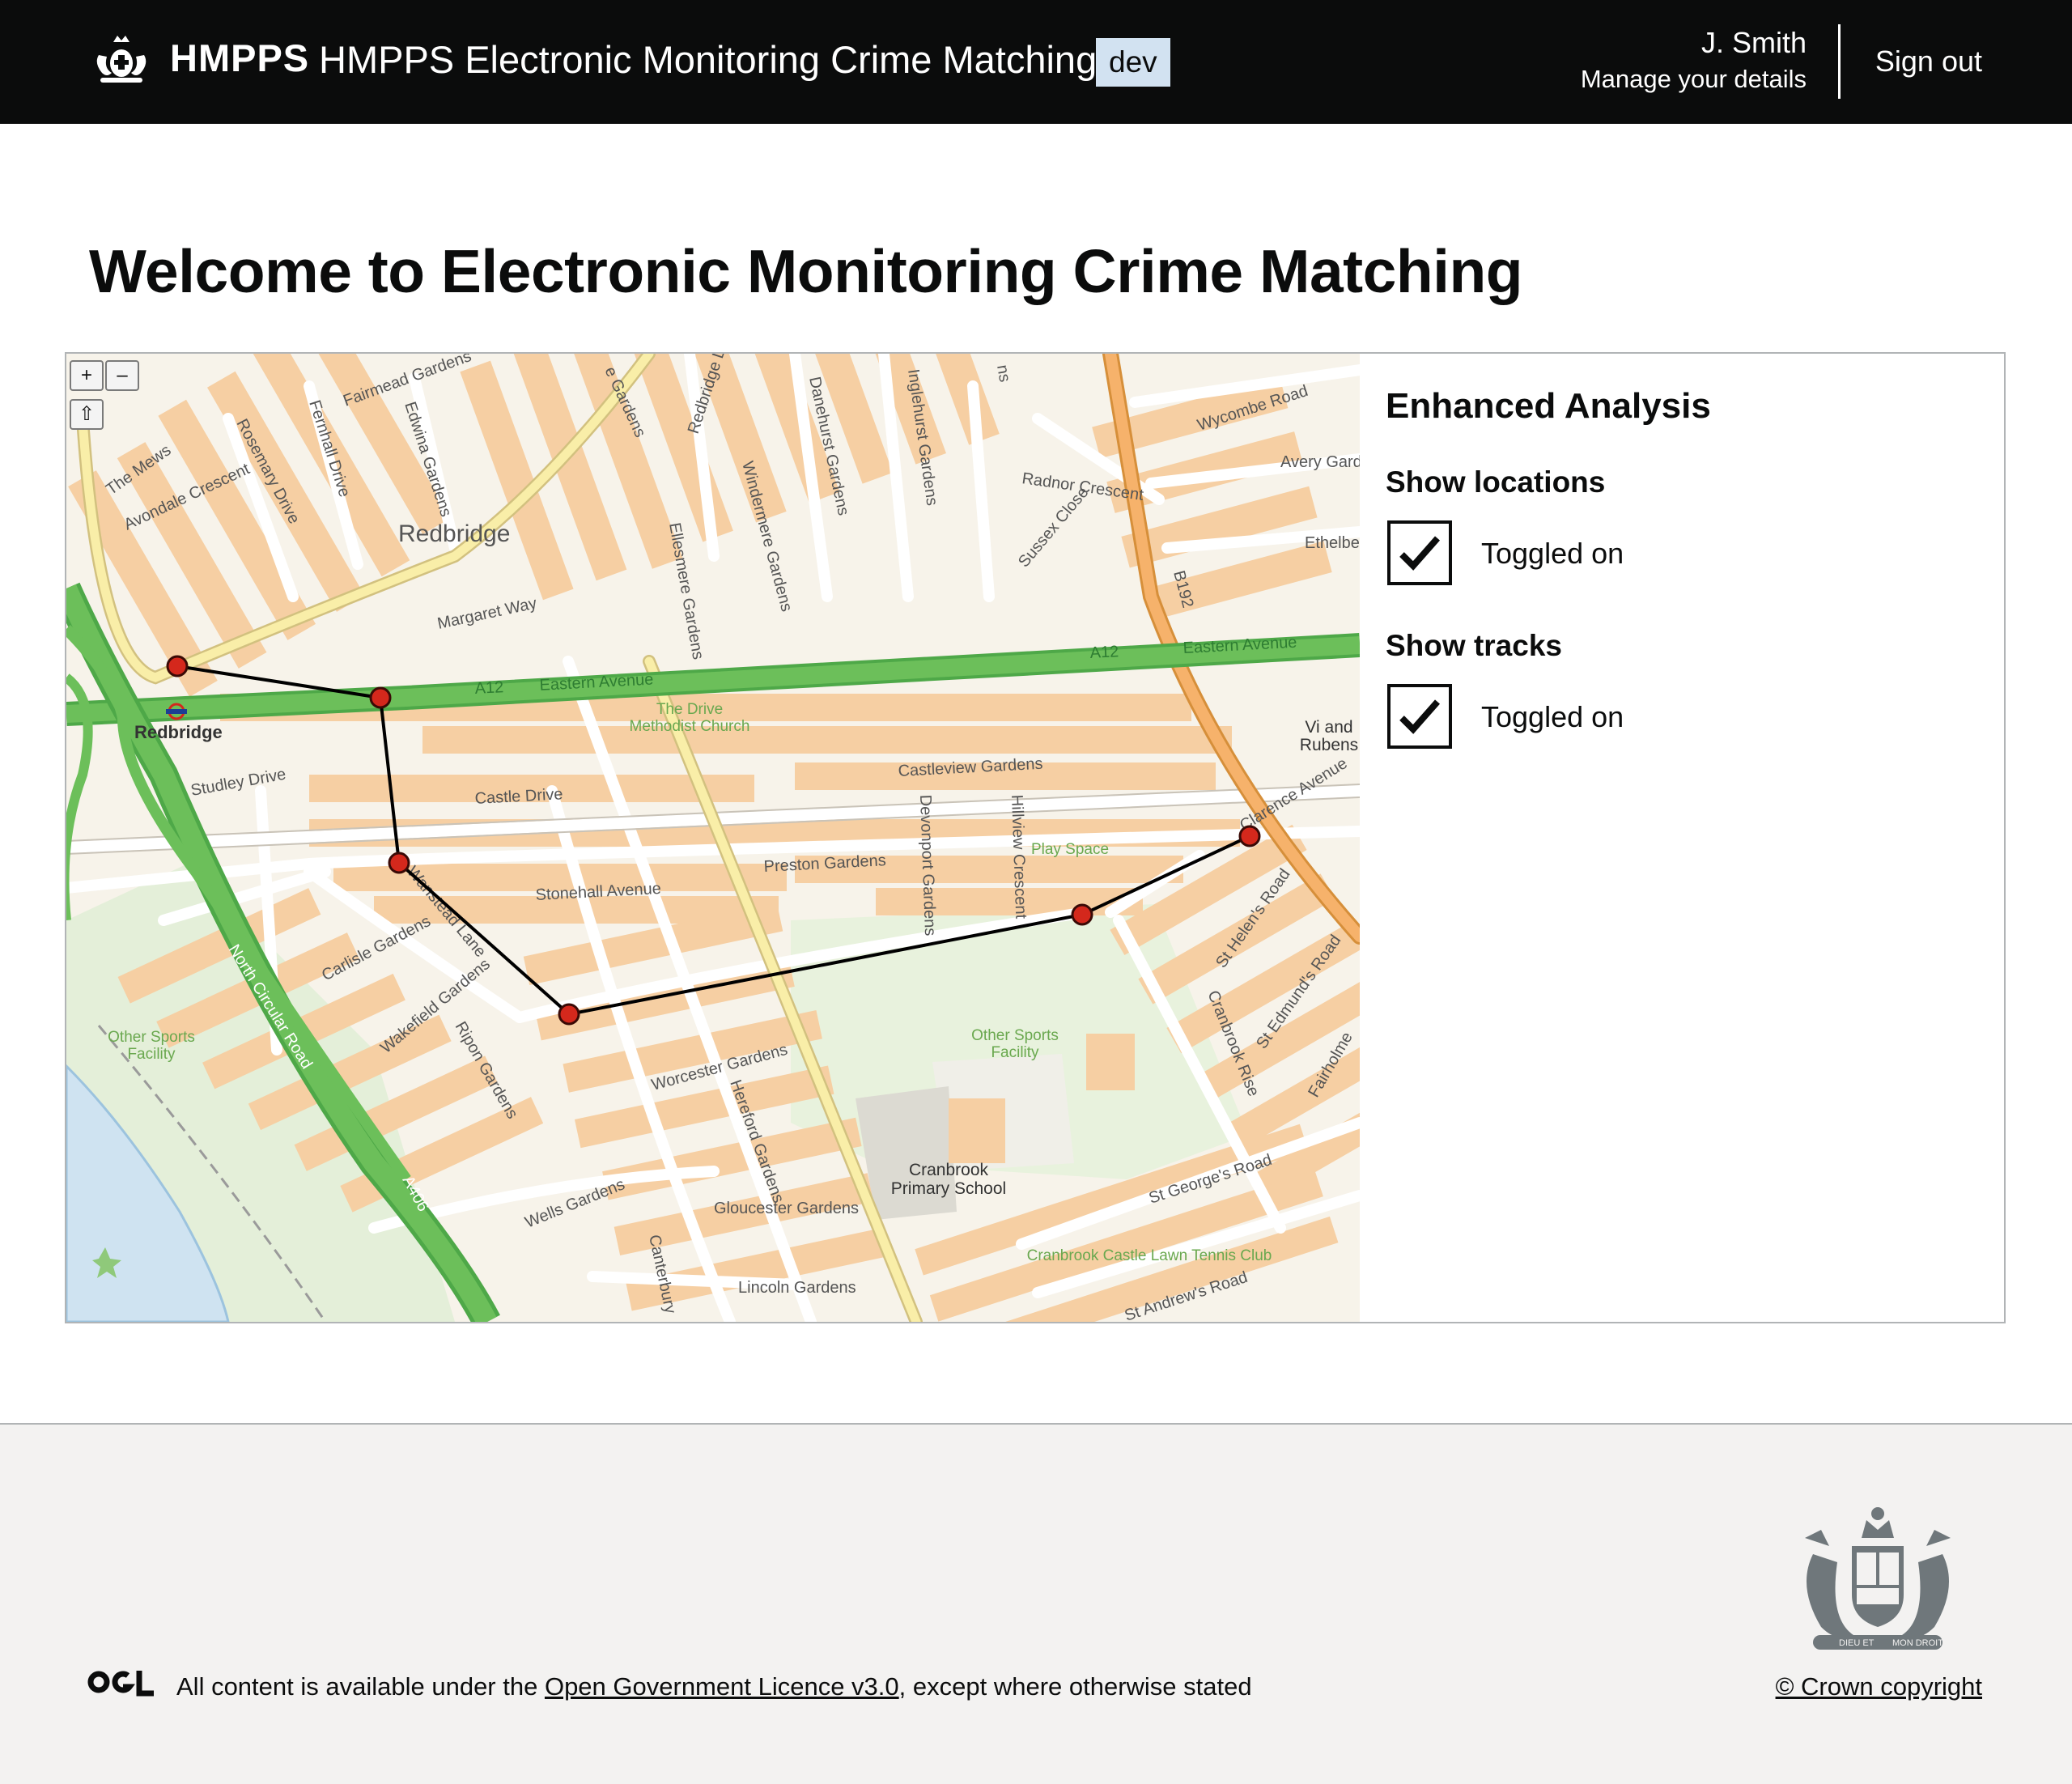  What do you see at coordinates (690, 726) in the screenshot?
I see `poi-label-methodist-church-line2: Methodist Church` at bounding box center [690, 726].